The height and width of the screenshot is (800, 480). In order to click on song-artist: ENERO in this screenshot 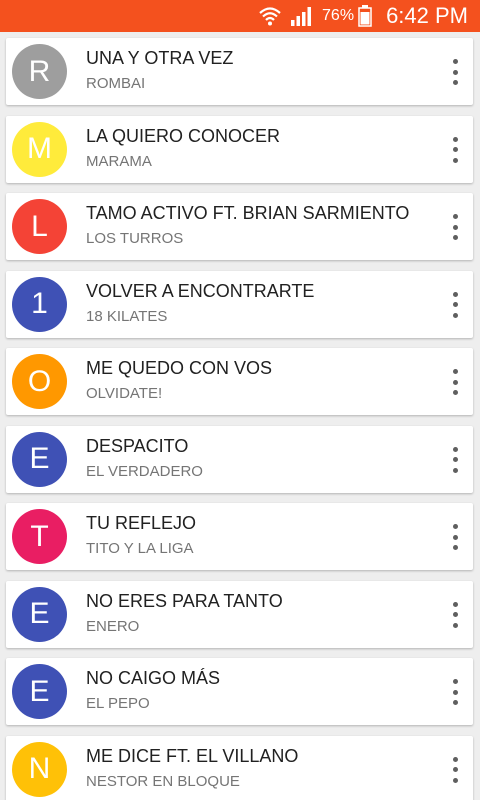, I will do `click(113, 626)`.